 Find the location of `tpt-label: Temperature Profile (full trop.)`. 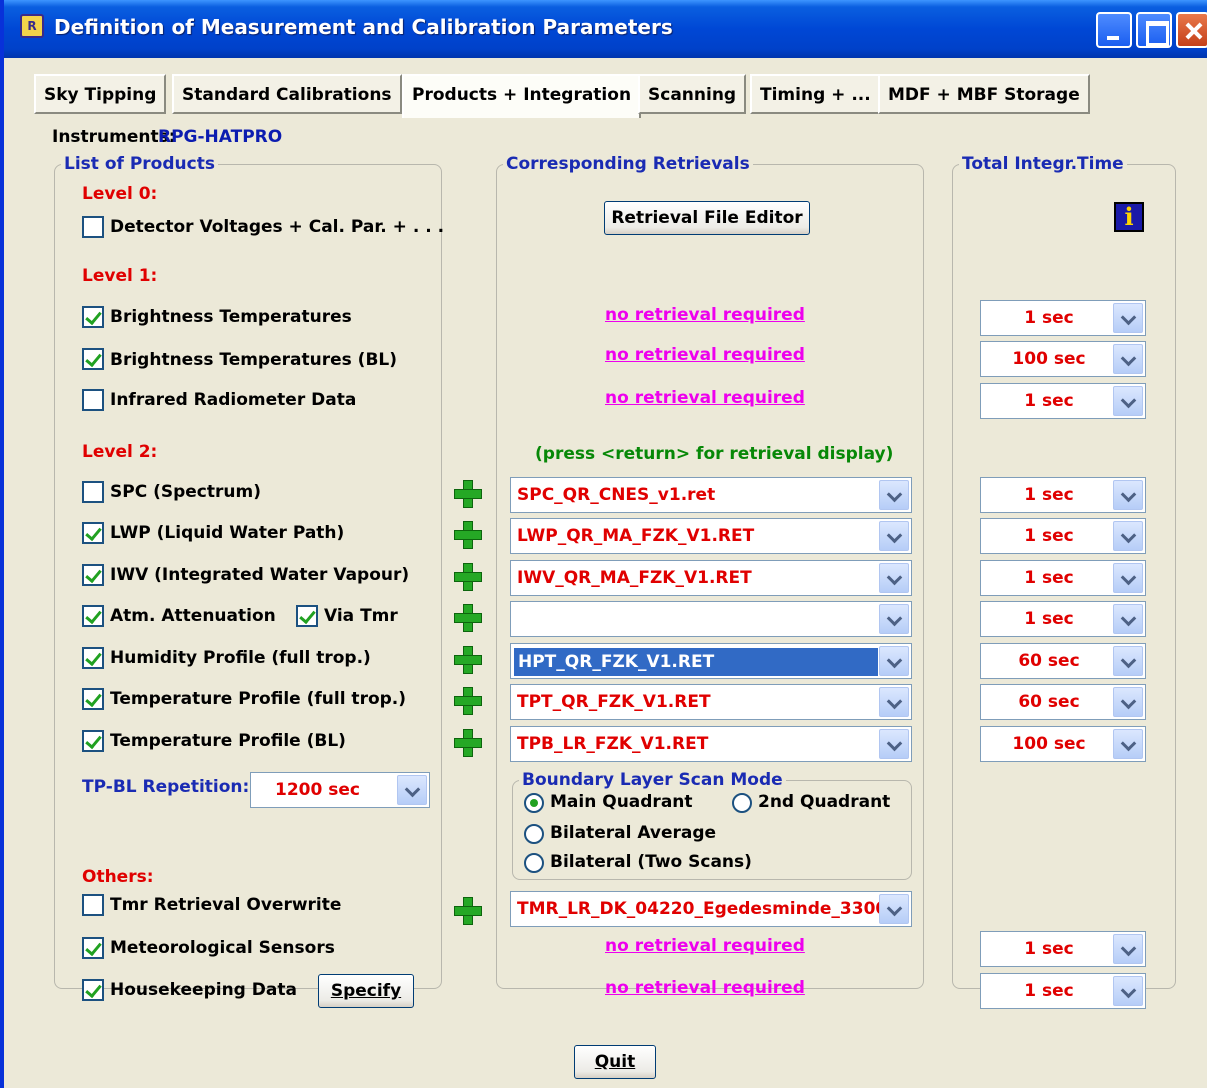

tpt-label: Temperature Profile (full trop.) is located at coordinates (258, 699).